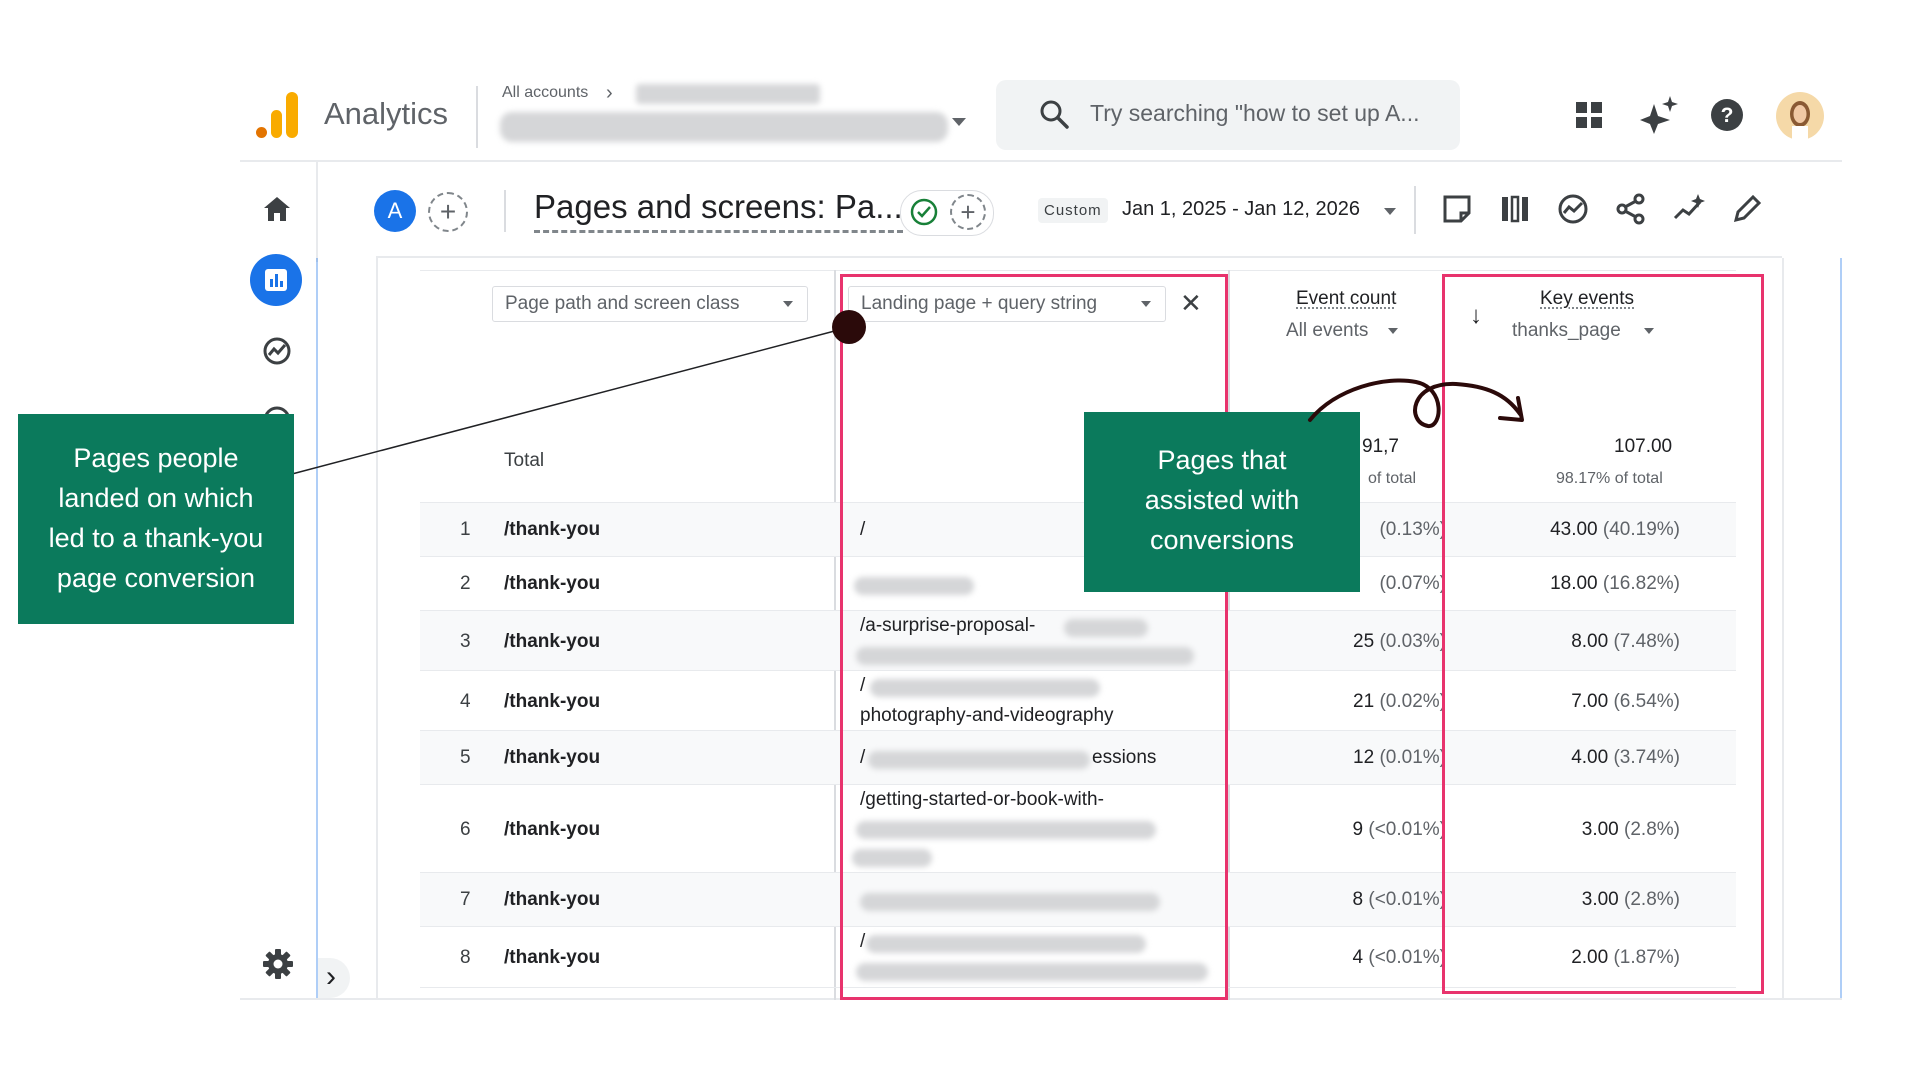 The width and height of the screenshot is (1920, 1080). Describe the element at coordinates (1364, 757) in the screenshot. I see `event-count-value: 12` at that location.